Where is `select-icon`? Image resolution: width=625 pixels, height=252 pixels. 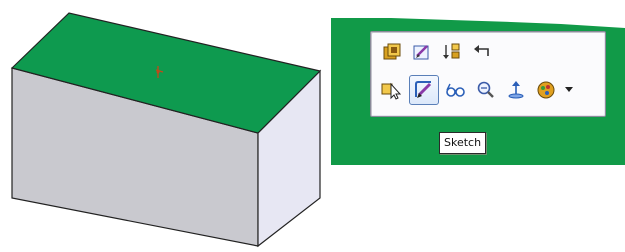 select-icon is located at coordinates (391, 91).